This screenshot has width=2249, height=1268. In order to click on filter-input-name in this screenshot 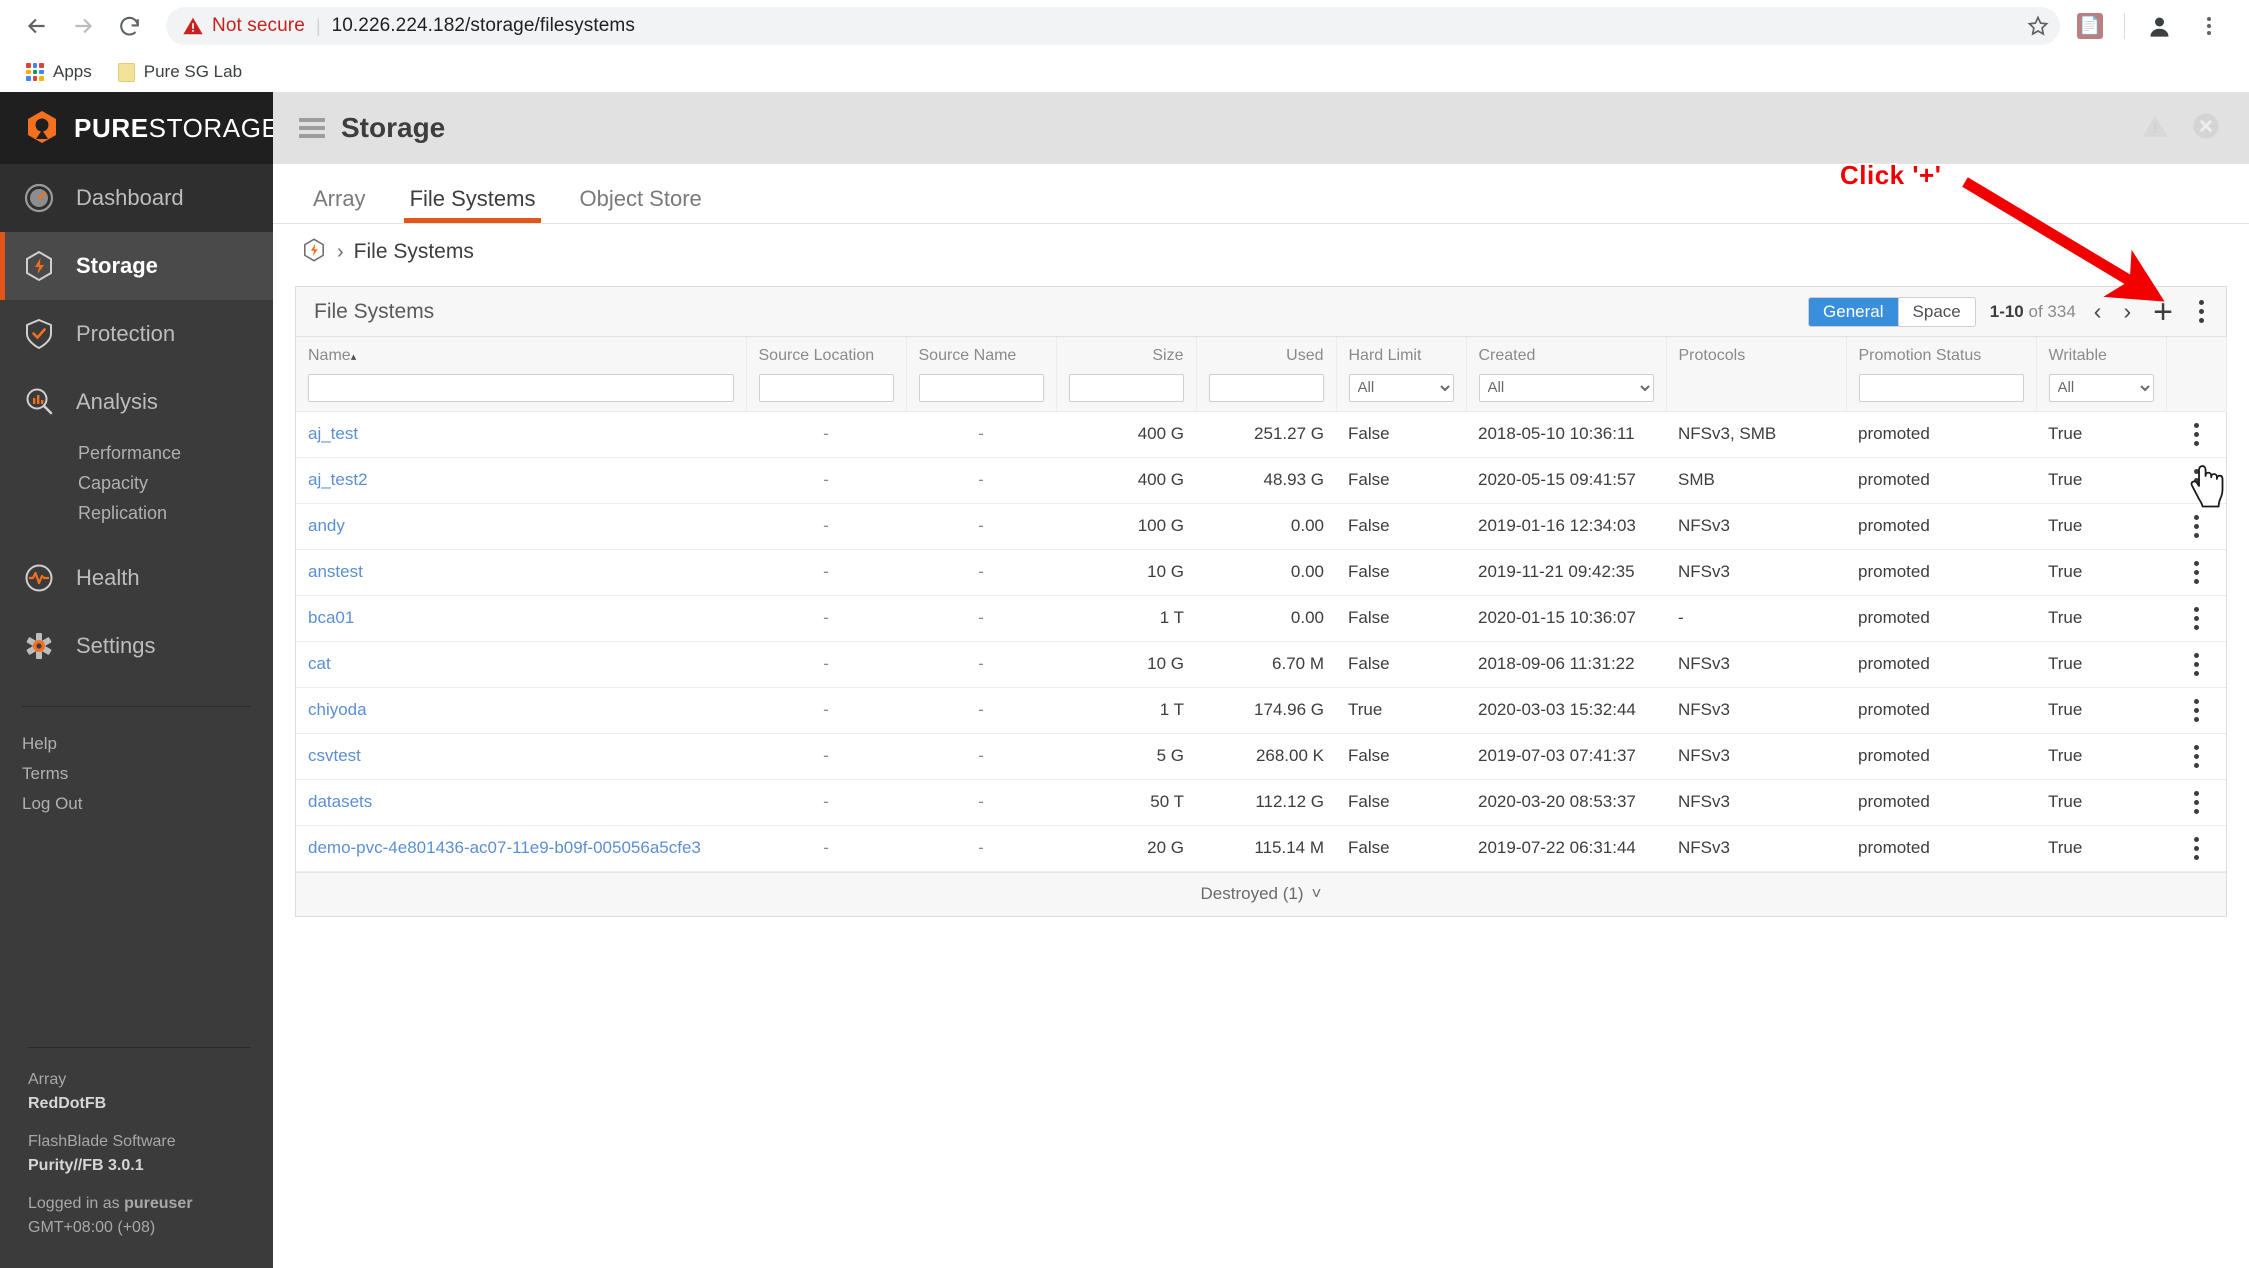, I will do `click(521, 387)`.